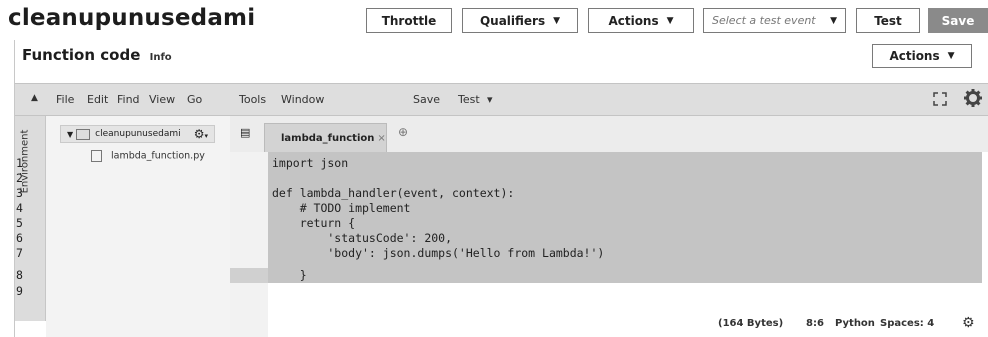  Describe the element at coordinates (381, 138) in the screenshot. I see `close-icon: ×` at that location.